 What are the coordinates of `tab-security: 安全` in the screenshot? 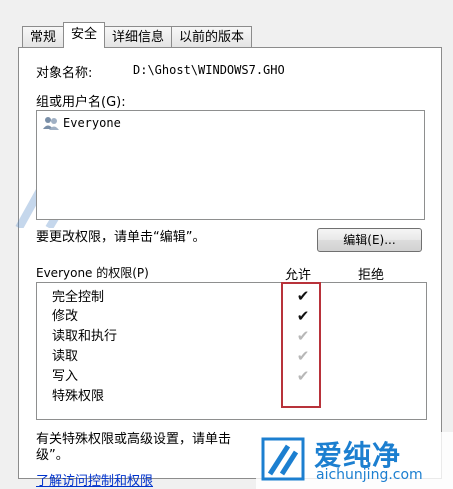 It's located at (84, 35).